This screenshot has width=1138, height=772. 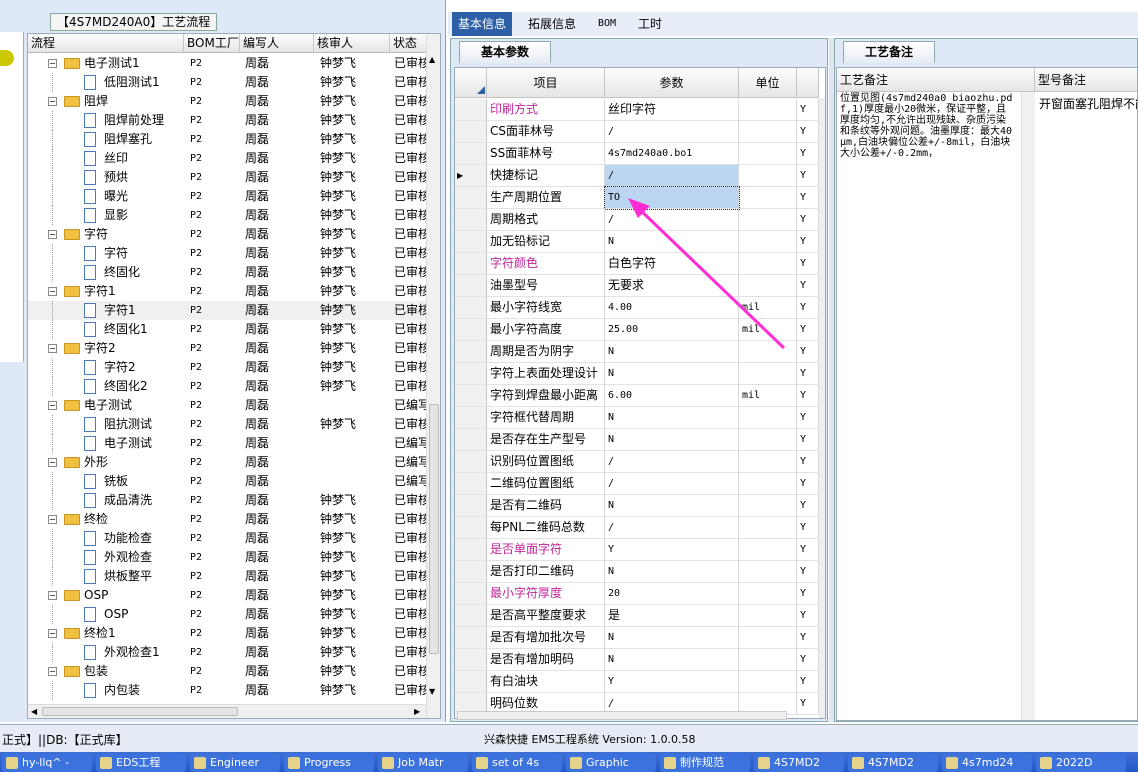 What do you see at coordinates (417, 711) in the screenshot?
I see `scroll-right-icon: ▶` at bounding box center [417, 711].